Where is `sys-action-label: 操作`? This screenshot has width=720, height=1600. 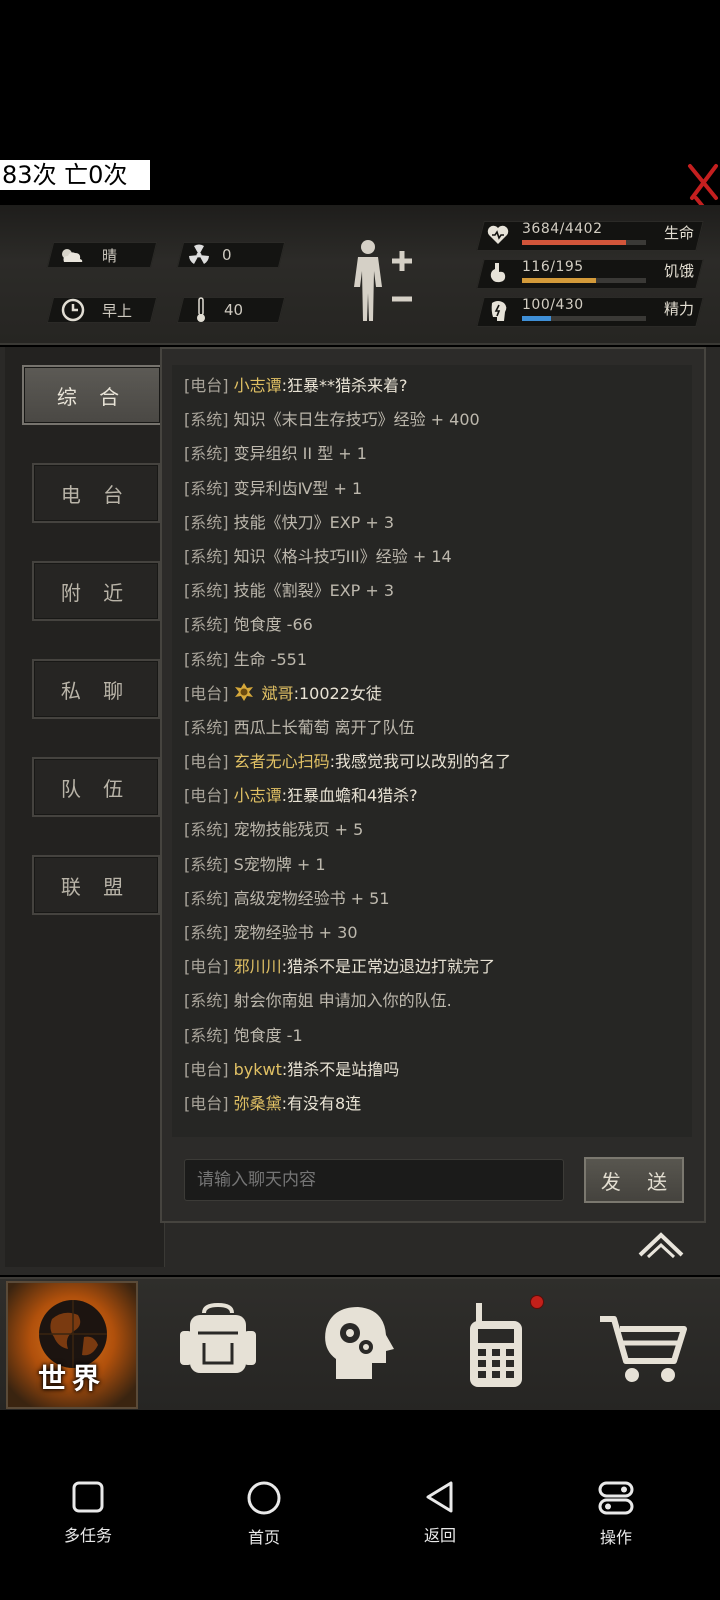 sys-action-label: 操作 is located at coordinates (615, 1537).